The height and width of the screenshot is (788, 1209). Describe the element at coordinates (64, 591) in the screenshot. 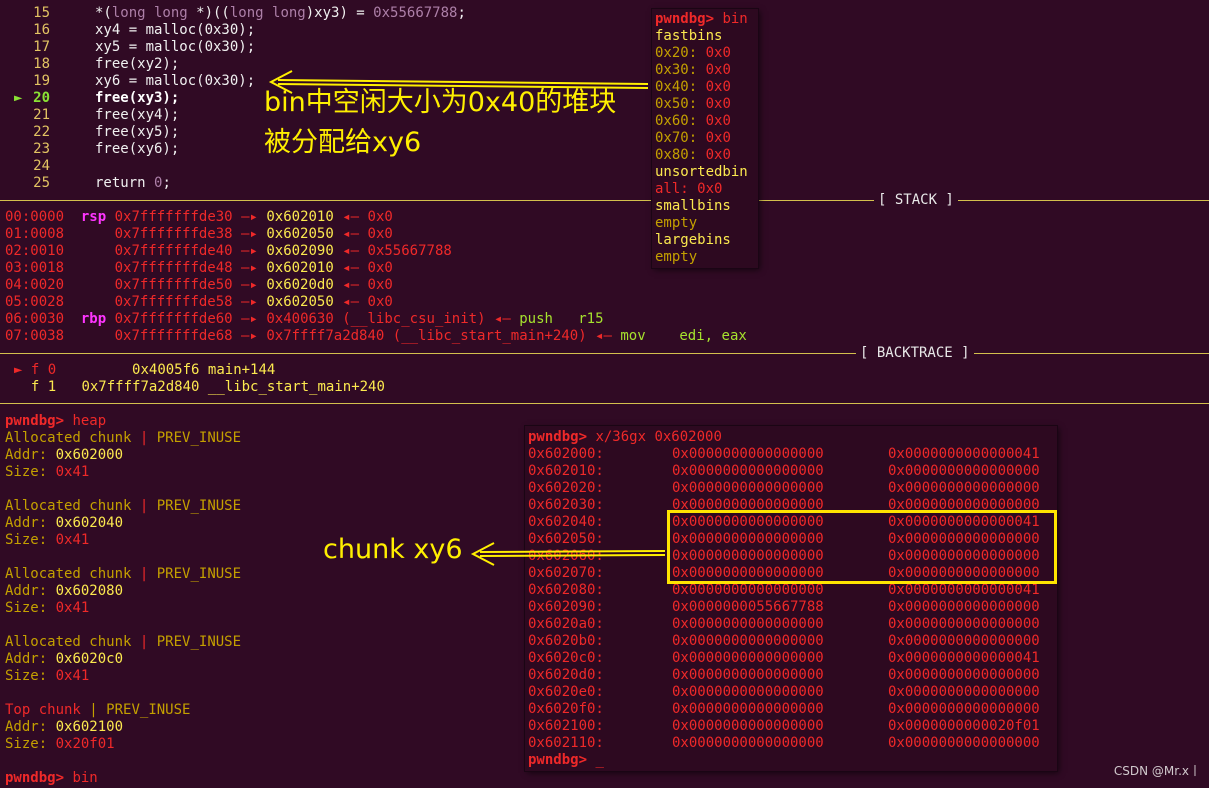

I see `heap-chunk-addr: Addr: 0x602080` at that location.